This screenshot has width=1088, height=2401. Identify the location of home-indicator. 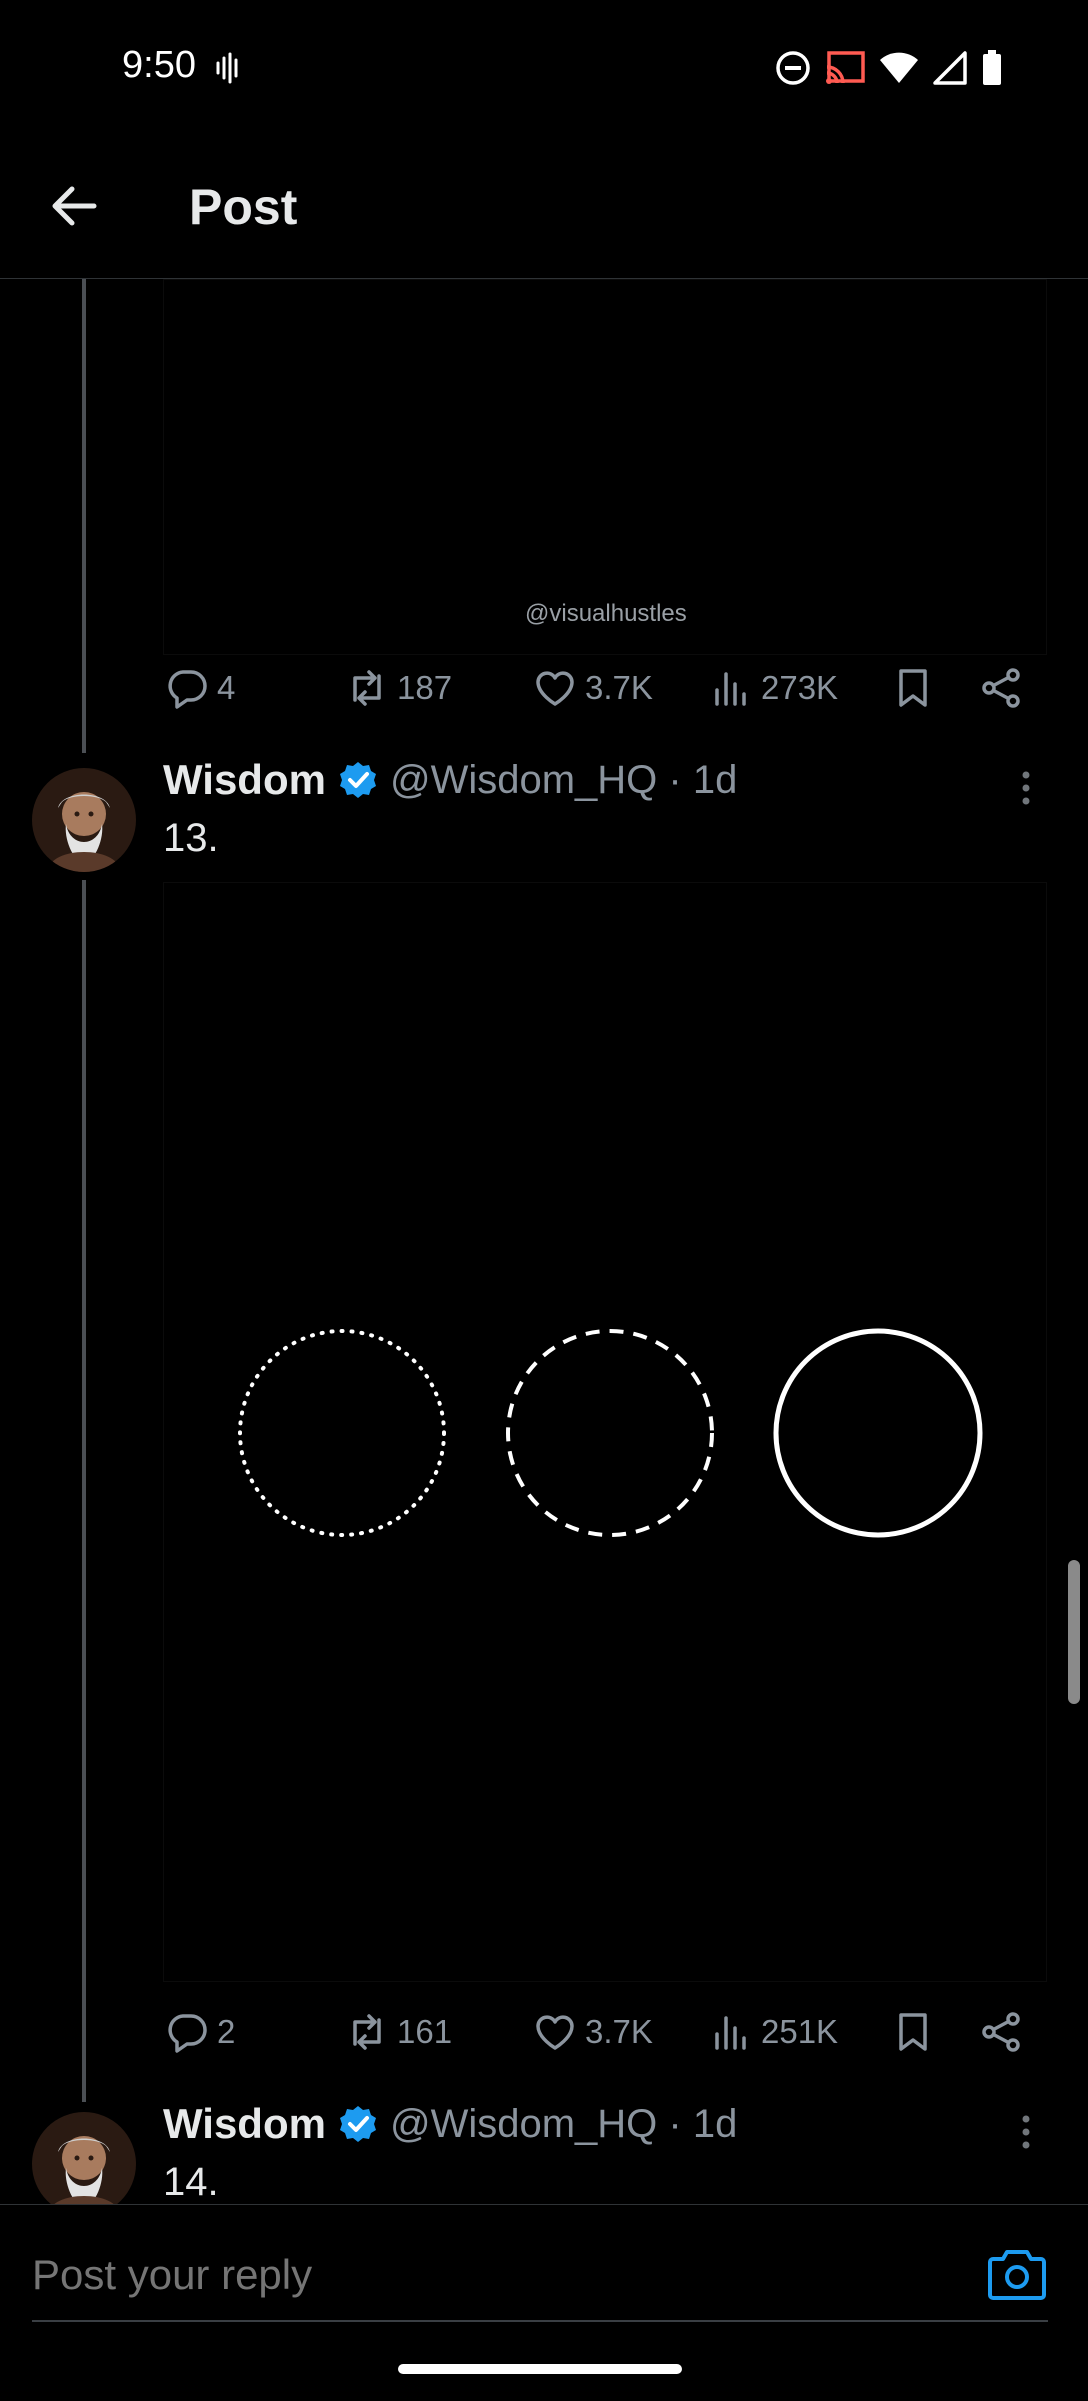
(540, 2369).